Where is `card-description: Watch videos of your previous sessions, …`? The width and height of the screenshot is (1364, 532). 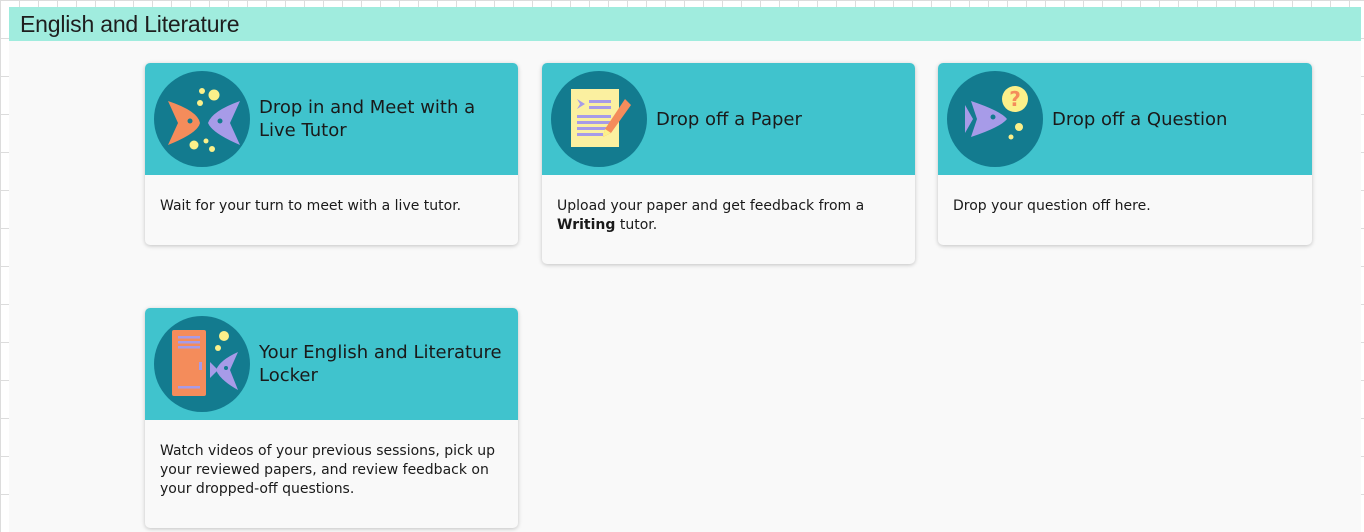 card-description: Watch videos of your previous sessions, … is located at coordinates (328, 470).